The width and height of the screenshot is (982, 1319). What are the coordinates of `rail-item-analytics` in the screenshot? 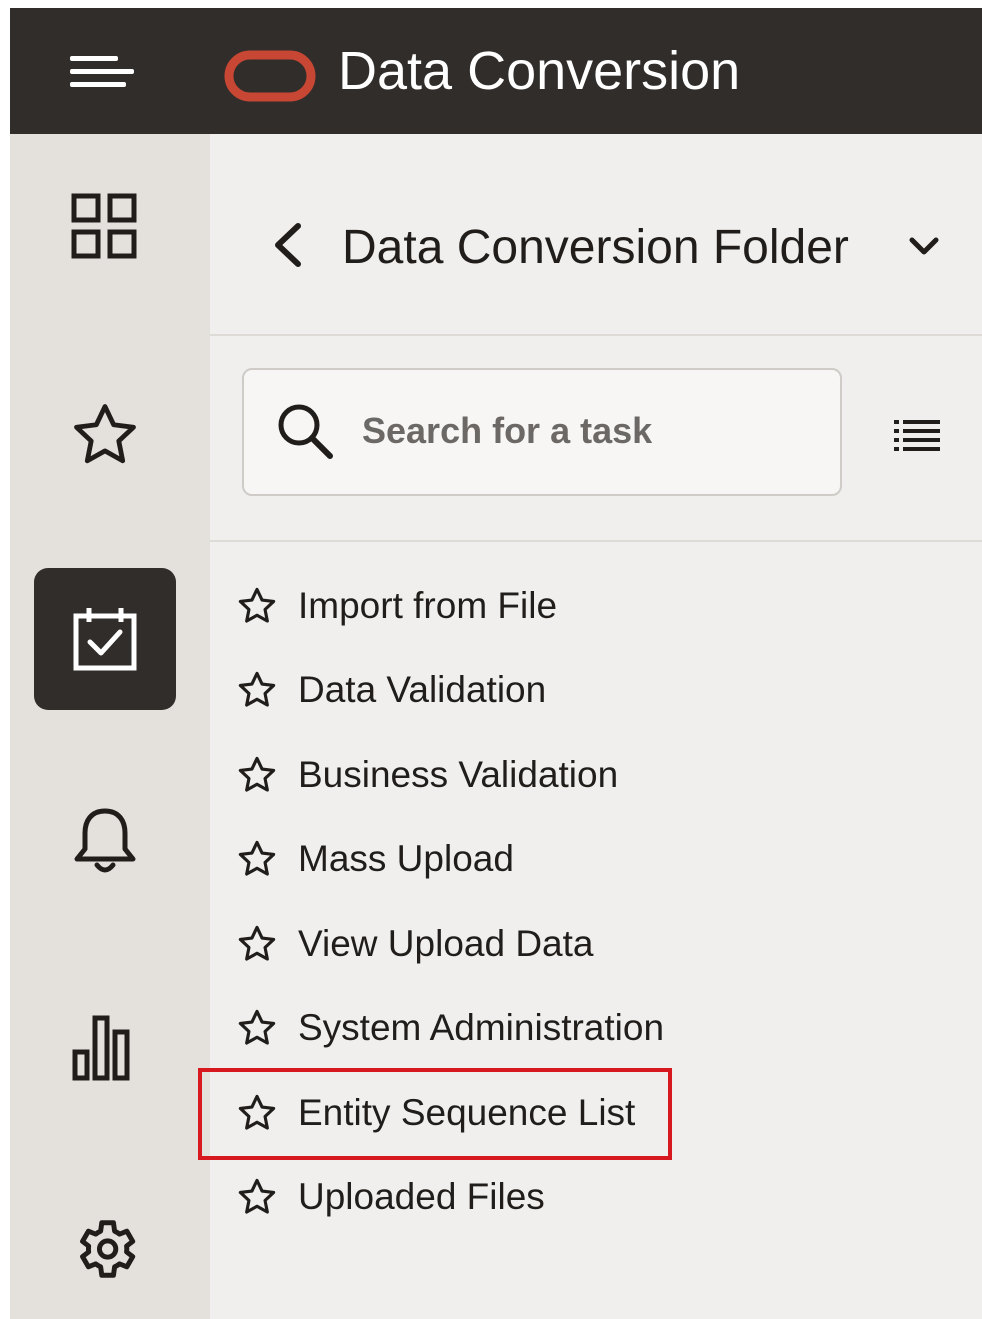 It's located at (105, 1047).